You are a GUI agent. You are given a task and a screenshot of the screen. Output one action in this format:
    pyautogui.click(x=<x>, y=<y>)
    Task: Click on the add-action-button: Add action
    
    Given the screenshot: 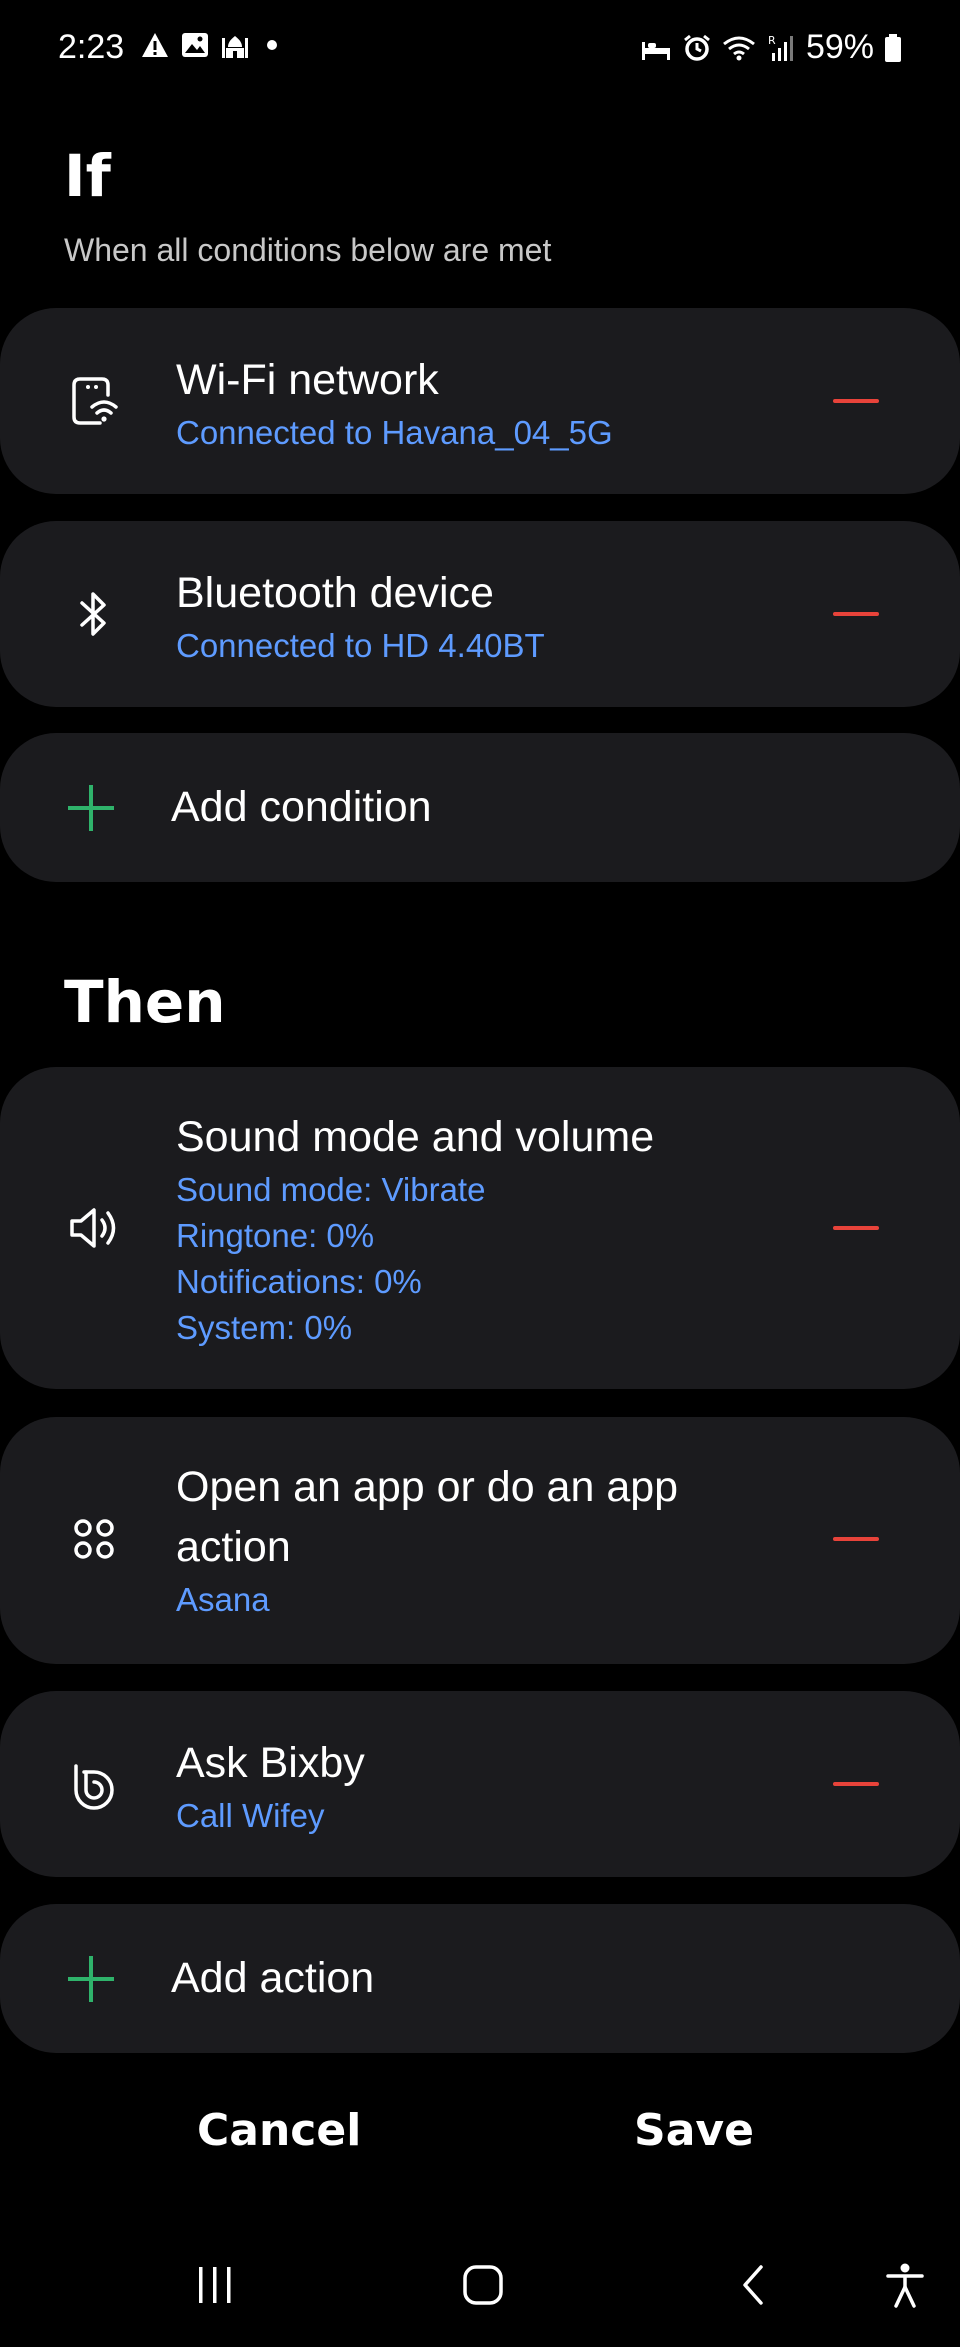 What is the action you would take?
    pyautogui.click(x=480, y=1978)
    